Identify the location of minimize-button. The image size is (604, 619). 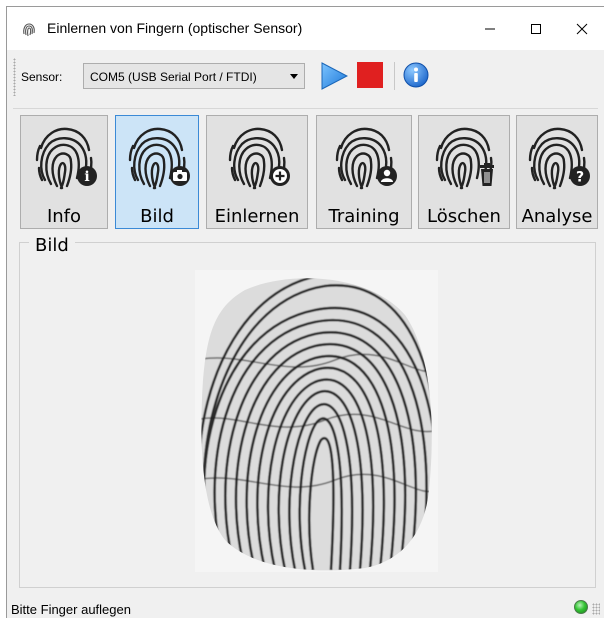
(490, 28).